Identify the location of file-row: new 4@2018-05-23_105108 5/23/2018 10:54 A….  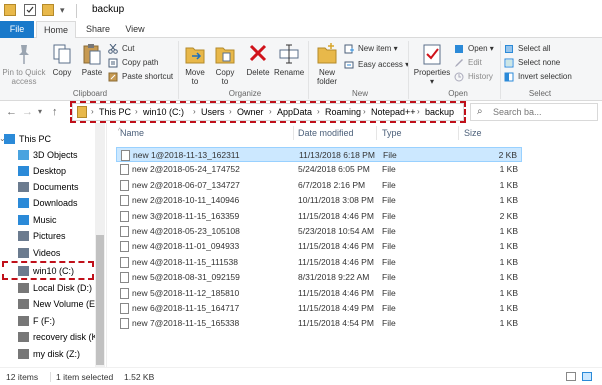
(319, 231).